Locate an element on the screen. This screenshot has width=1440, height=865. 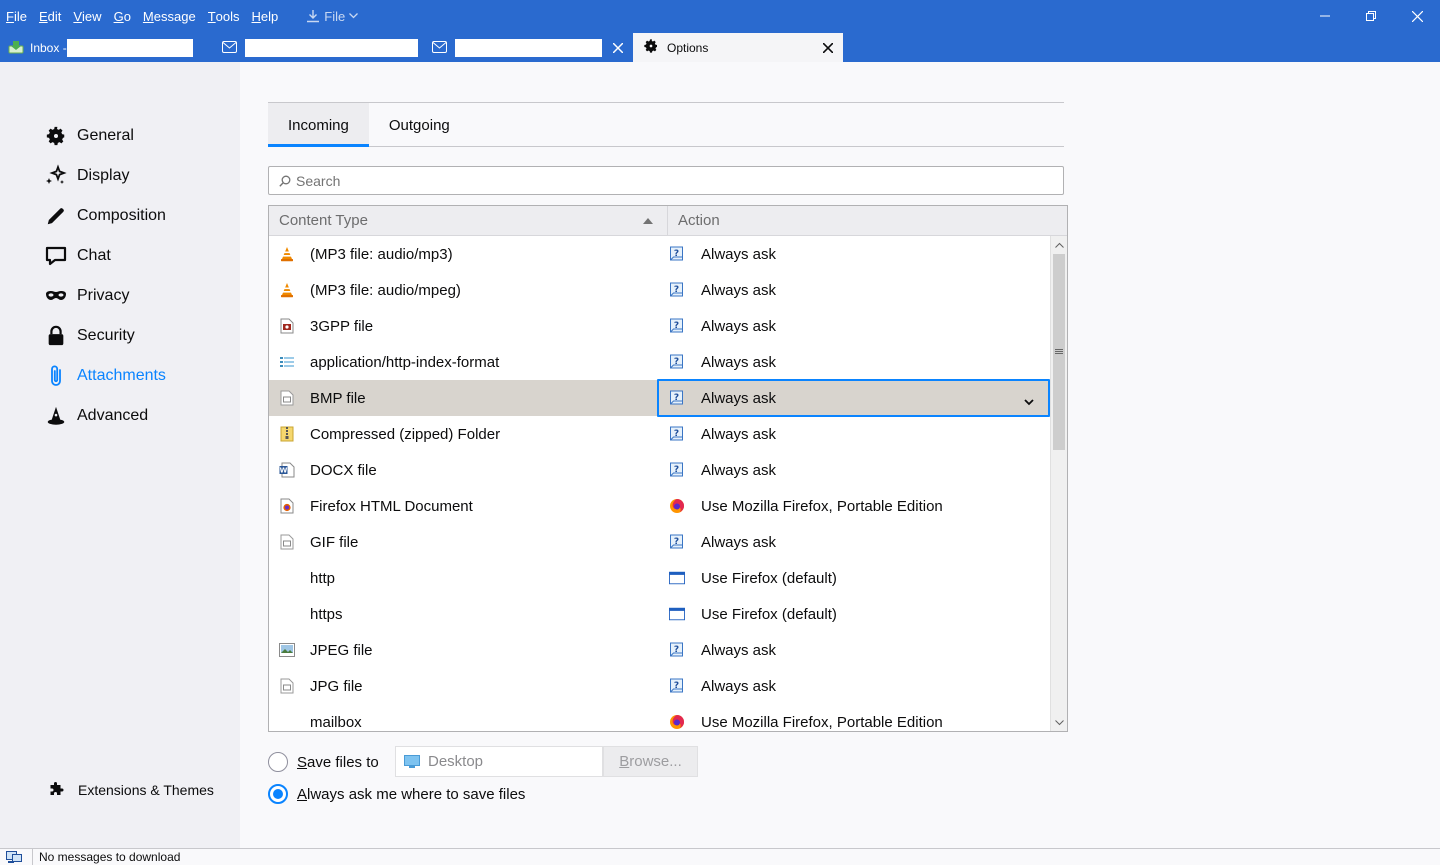
always-ask-option: Always ask me where to save files is located at coordinates (396, 794).